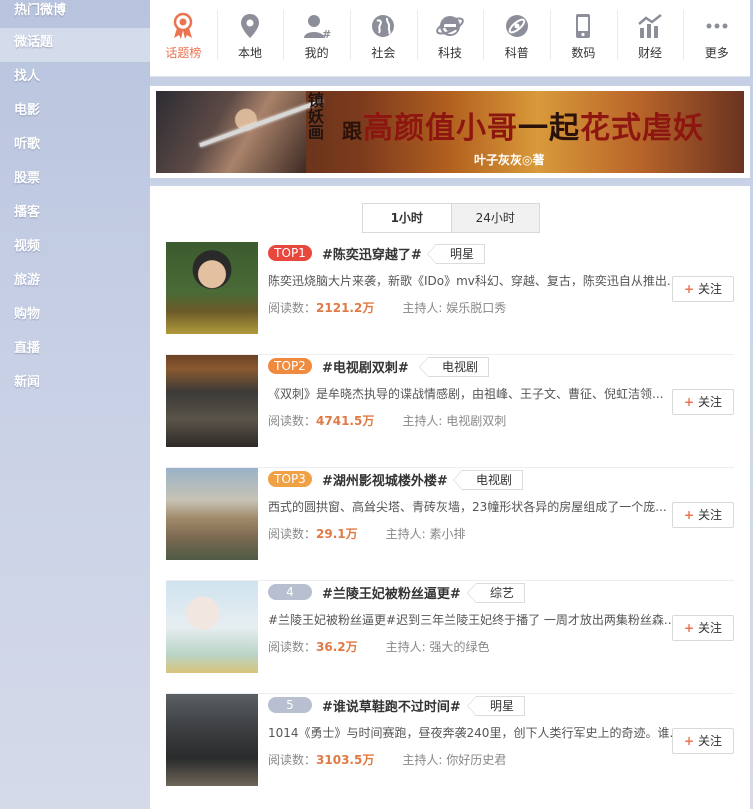 This screenshot has width=753, height=809. What do you see at coordinates (383, 26) in the screenshot?
I see `globe-icon` at bounding box center [383, 26].